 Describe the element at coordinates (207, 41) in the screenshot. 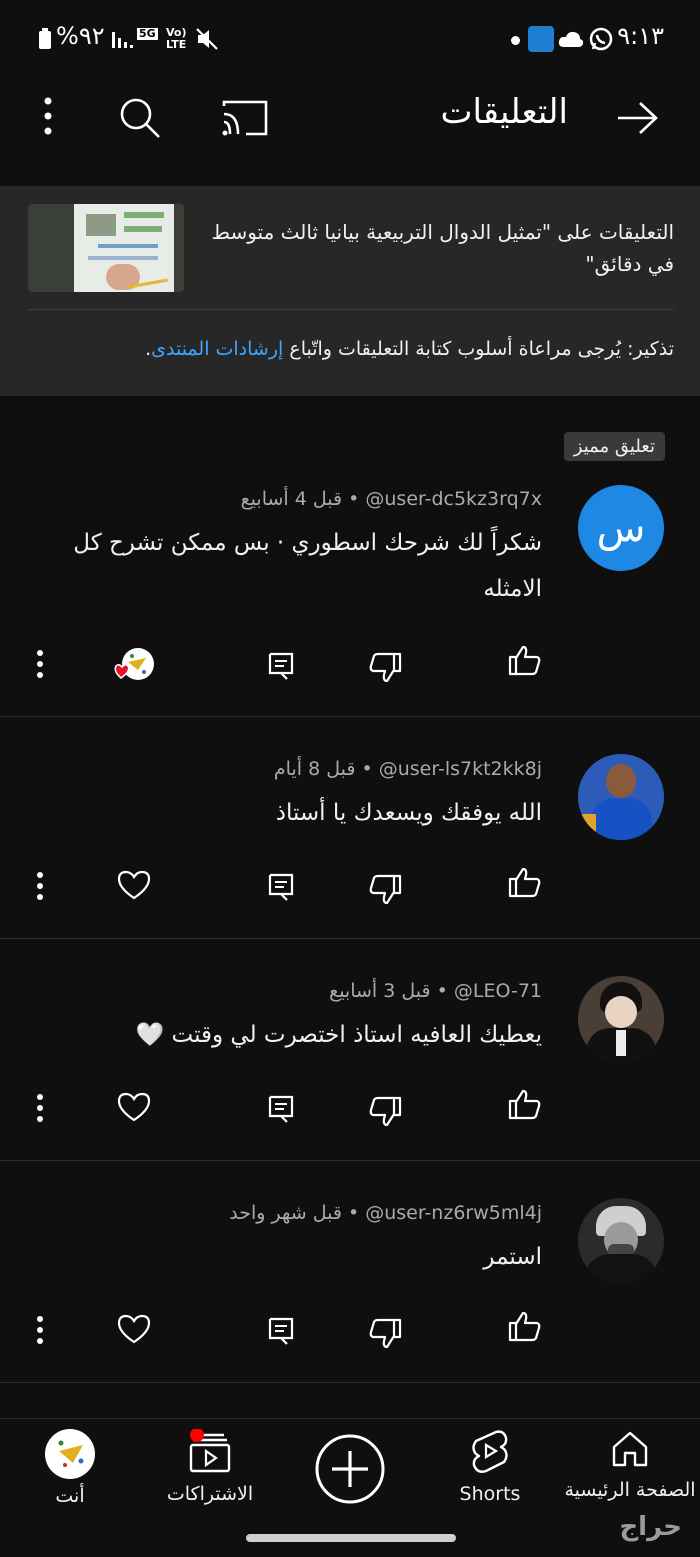

I see `mute-icon` at that location.